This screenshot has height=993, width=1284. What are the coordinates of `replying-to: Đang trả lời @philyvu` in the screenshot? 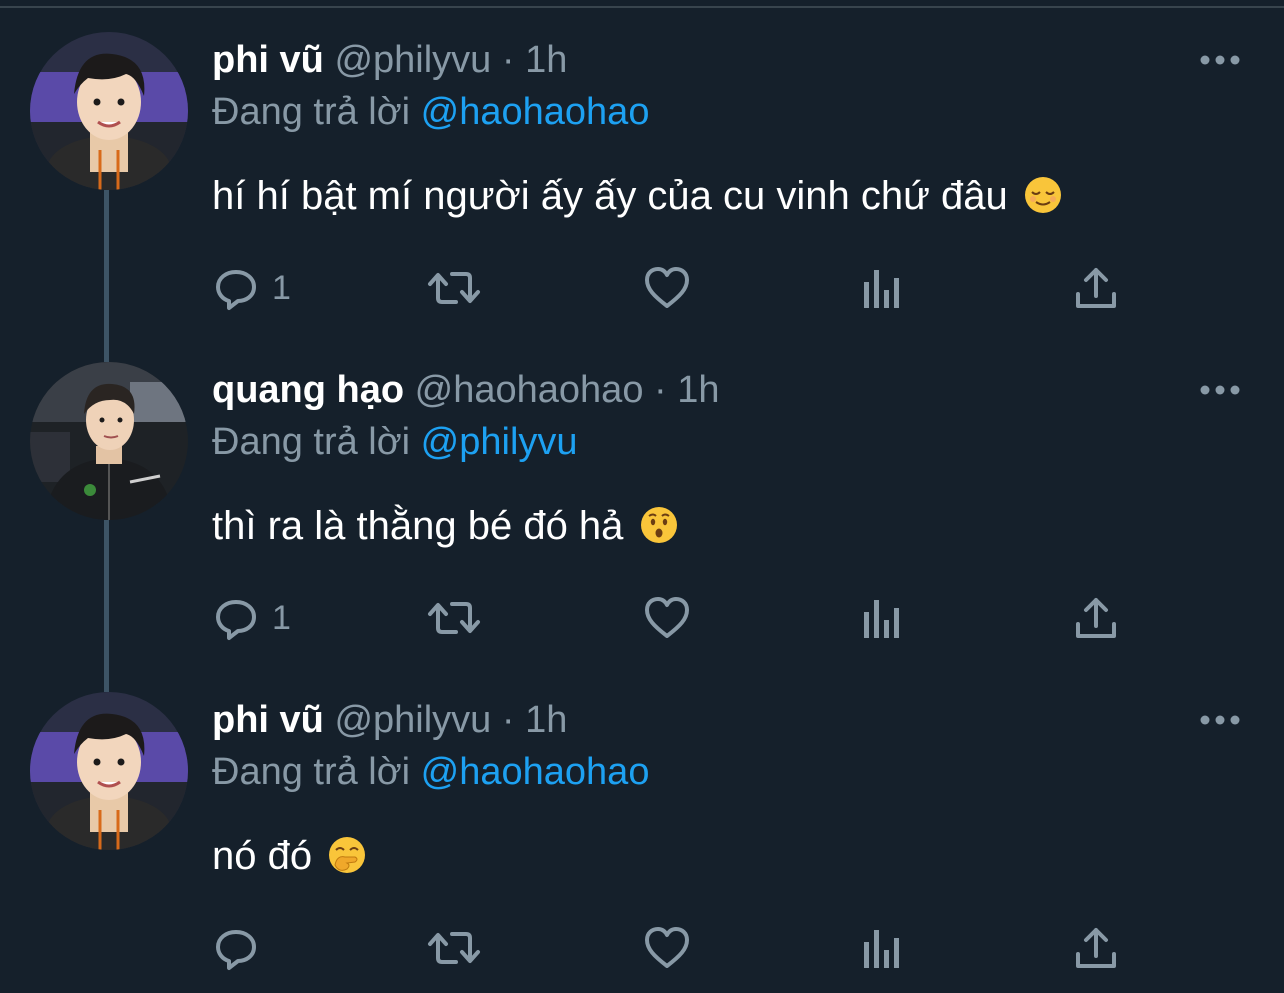 It's located at (395, 442).